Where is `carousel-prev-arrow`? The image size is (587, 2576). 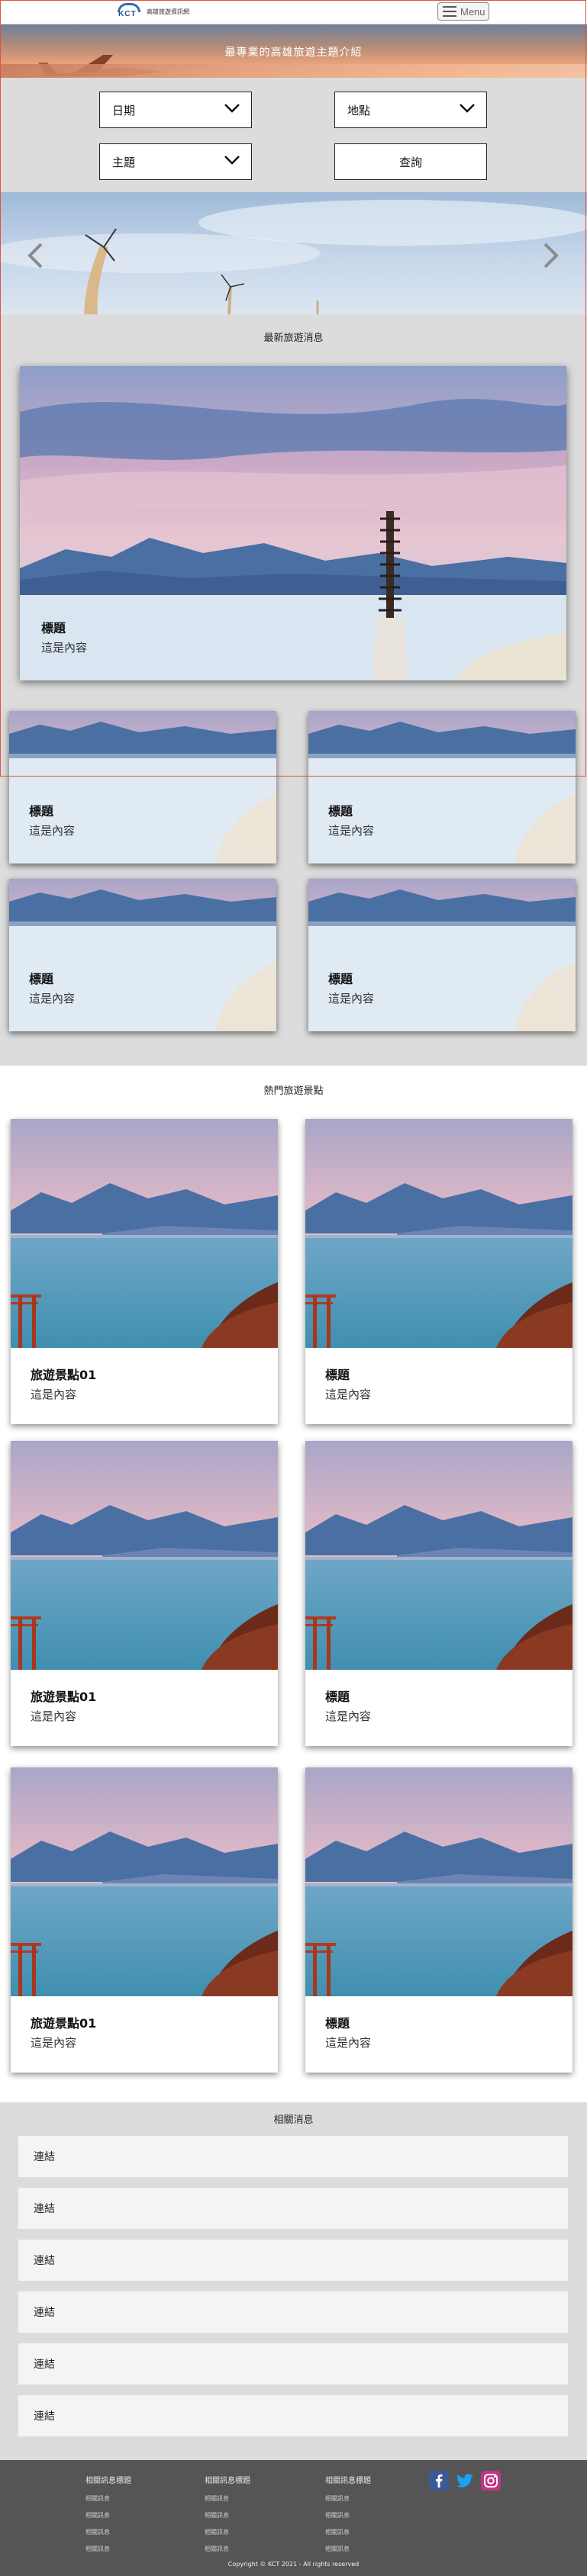
carousel-prev-arrow is located at coordinates (35, 256).